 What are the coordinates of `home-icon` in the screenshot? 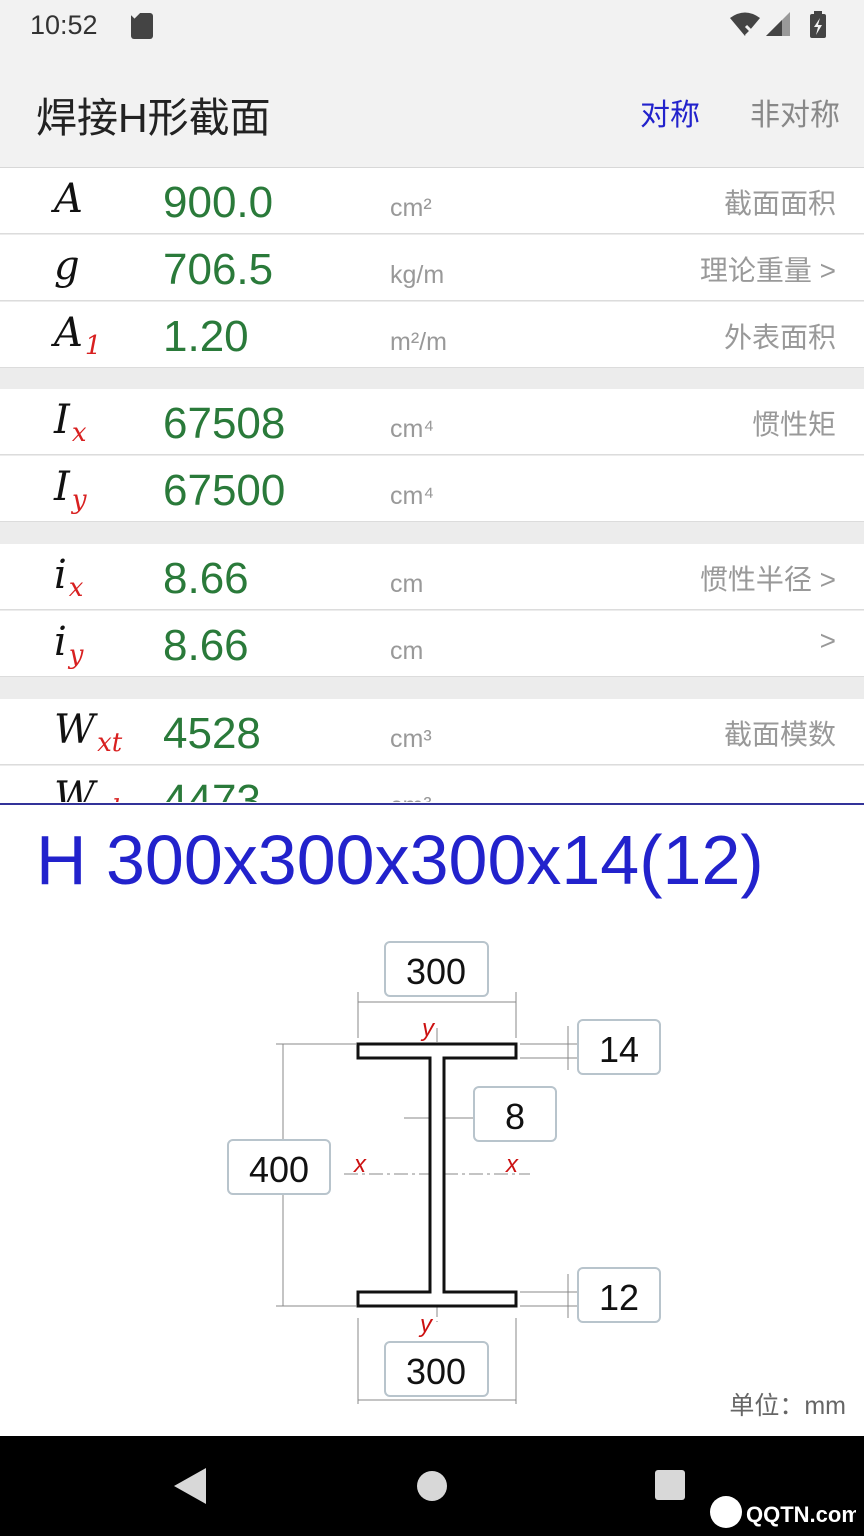 It's located at (432, 1486).